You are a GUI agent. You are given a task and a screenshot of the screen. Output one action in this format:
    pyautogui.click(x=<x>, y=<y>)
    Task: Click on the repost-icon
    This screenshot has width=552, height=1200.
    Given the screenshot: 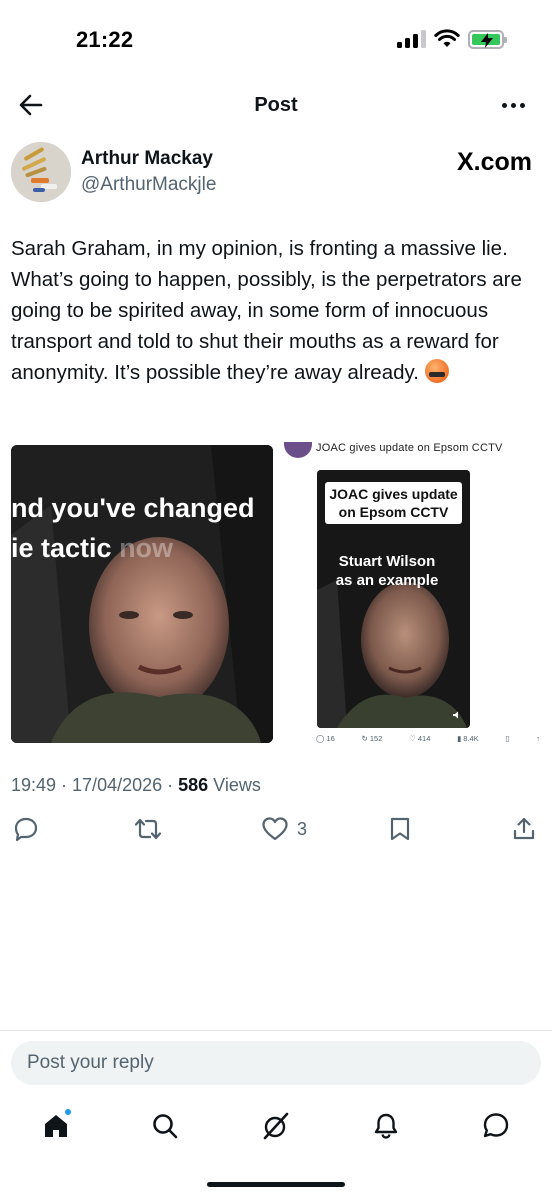 What is the action you would take?
    pyautogui.click(x=148, y=829)
    